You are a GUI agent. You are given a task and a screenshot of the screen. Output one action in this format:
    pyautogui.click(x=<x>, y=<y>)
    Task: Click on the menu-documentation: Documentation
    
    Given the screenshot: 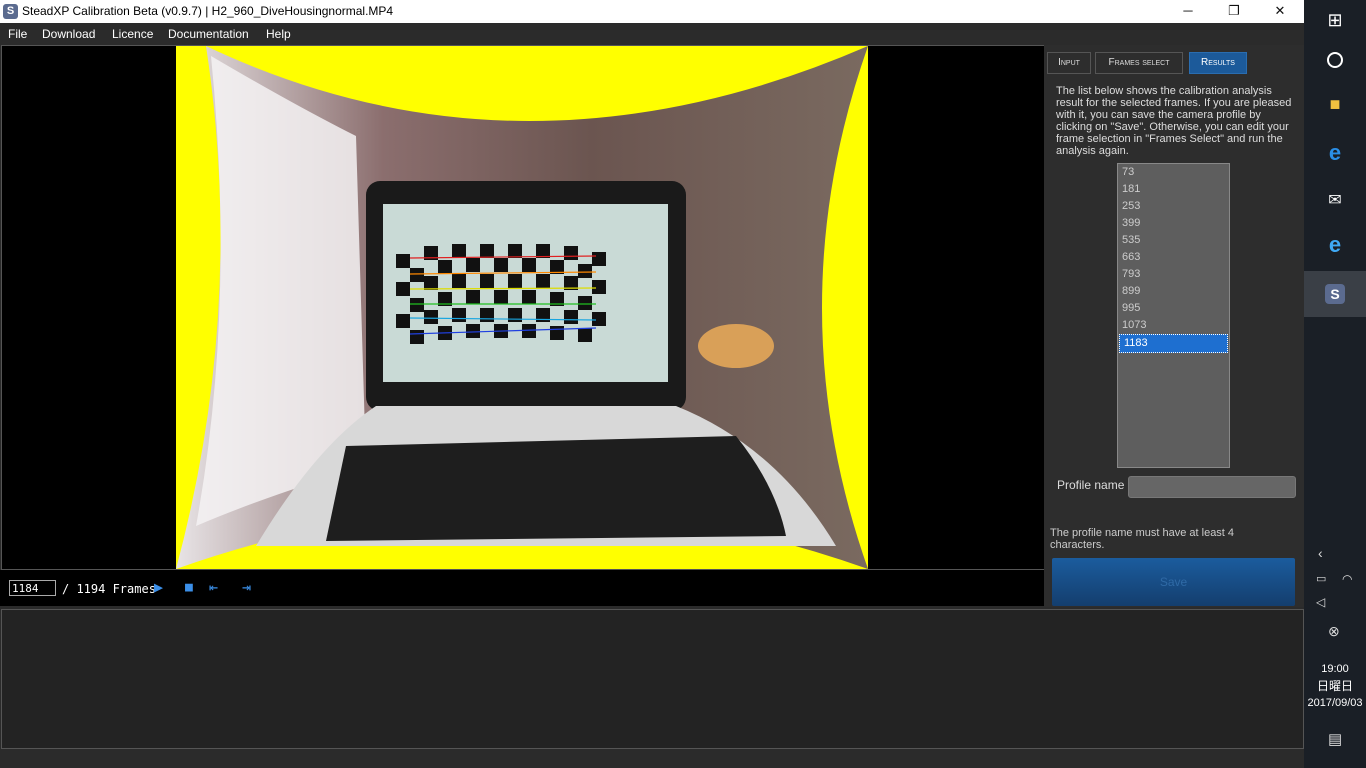 What is the action you would take?
    pyautogui.click(x=208, y=34)
    